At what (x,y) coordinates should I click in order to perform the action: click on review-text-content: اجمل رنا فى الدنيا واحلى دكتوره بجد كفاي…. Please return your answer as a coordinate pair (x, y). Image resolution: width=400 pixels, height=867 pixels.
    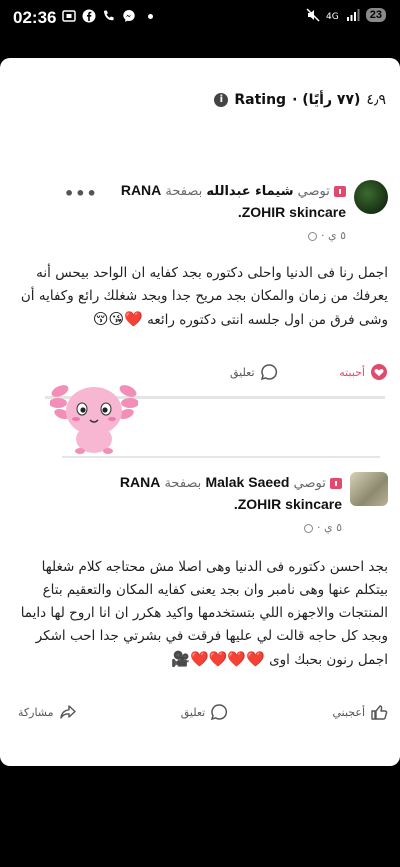
    Looking at the image, I should click on (204, 296).